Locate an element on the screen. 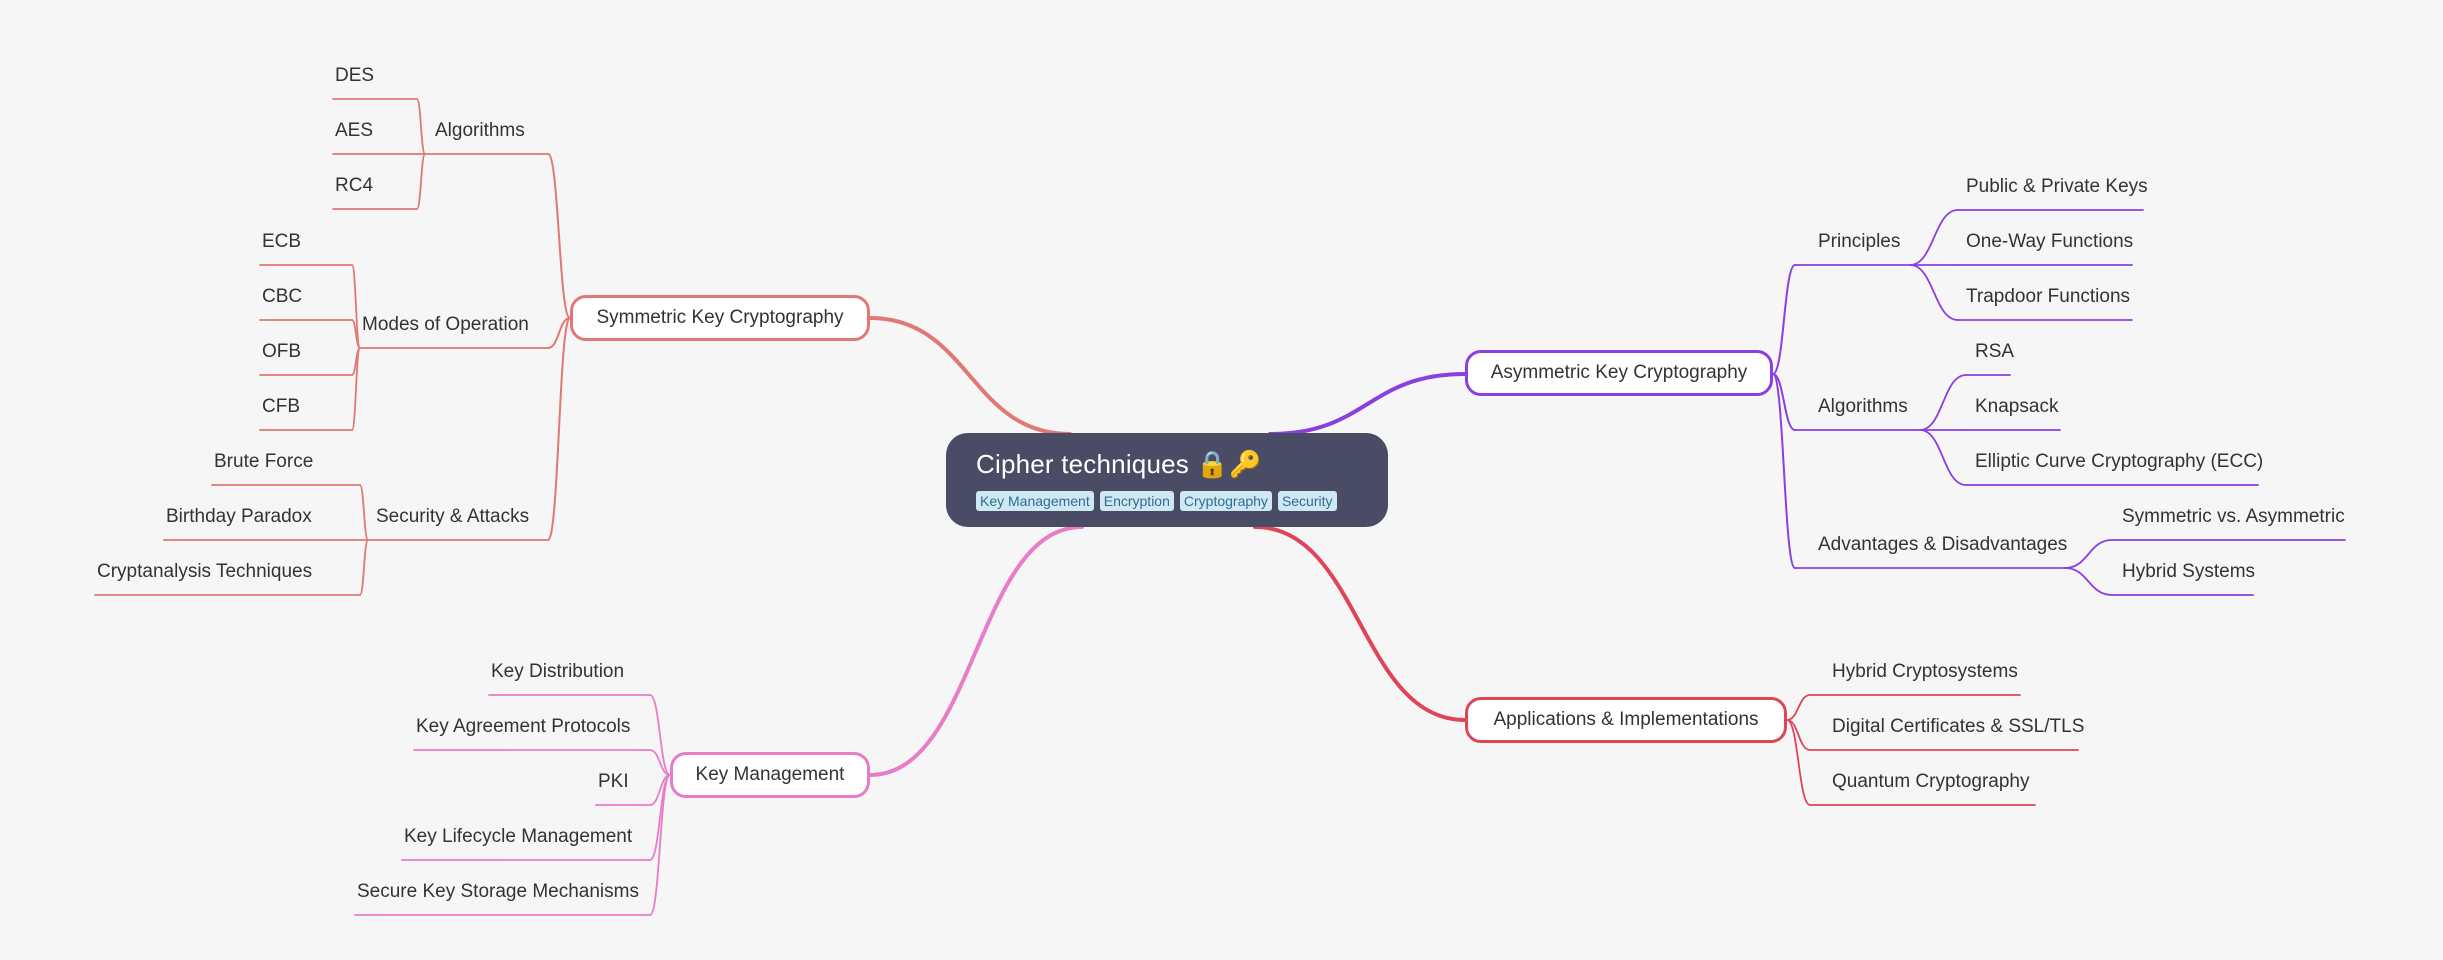 The width and height of the screenshot is (2443, 960). branch-asymmetric: Asymmetric Key Cryptography is located at coordinates (1619, 373).